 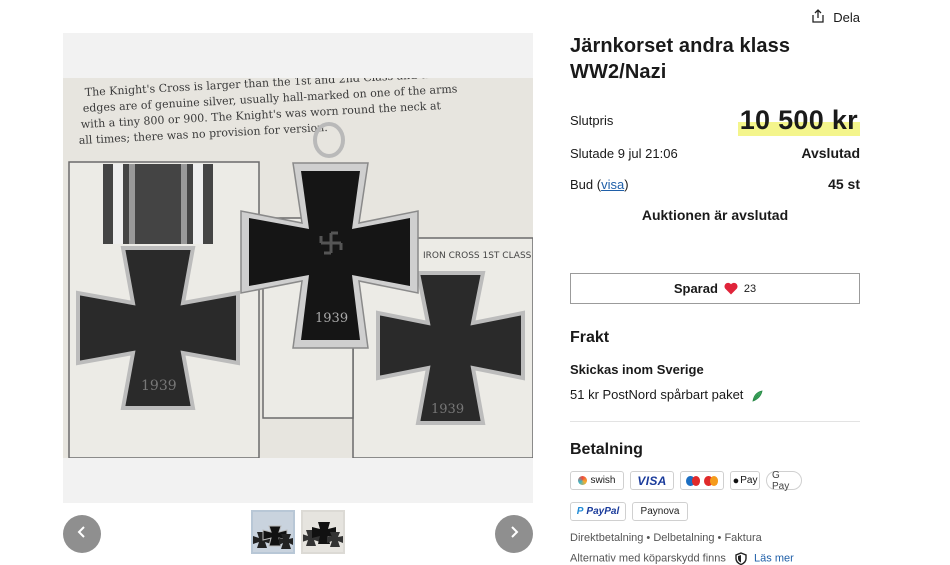 I want to click on end-time: Slutade 9 jul 21:06, so click(x=624, y=153).